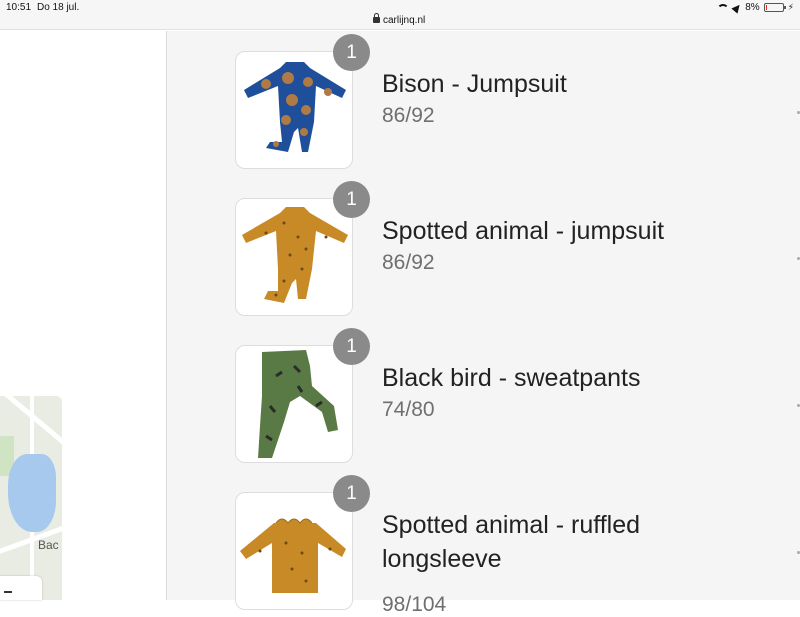 Image resolution: width=800 pixels, height=617 pixels. I want to click on spotted-jumpsuit-image, so click(295, 255).